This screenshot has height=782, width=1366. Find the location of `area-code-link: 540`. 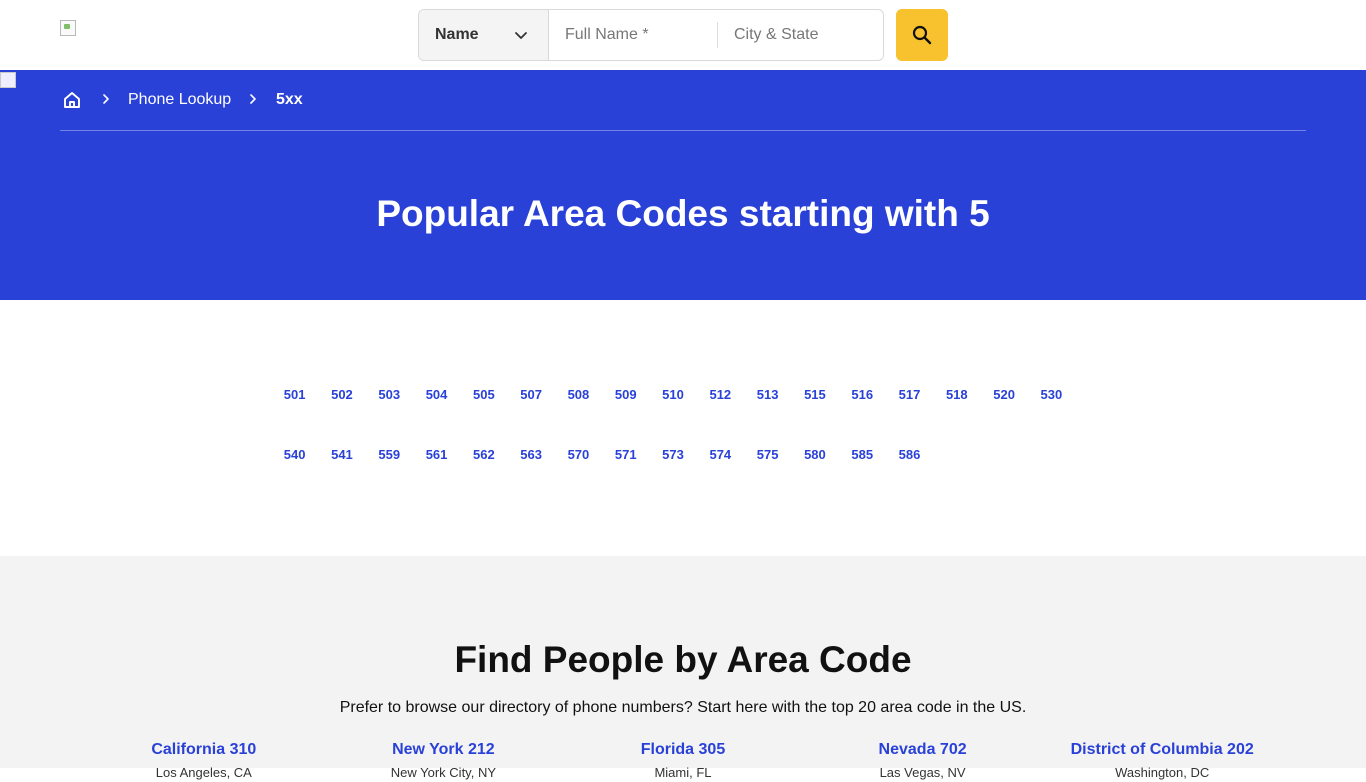

area-code-link: 540 is located at coordinates (294, 455).